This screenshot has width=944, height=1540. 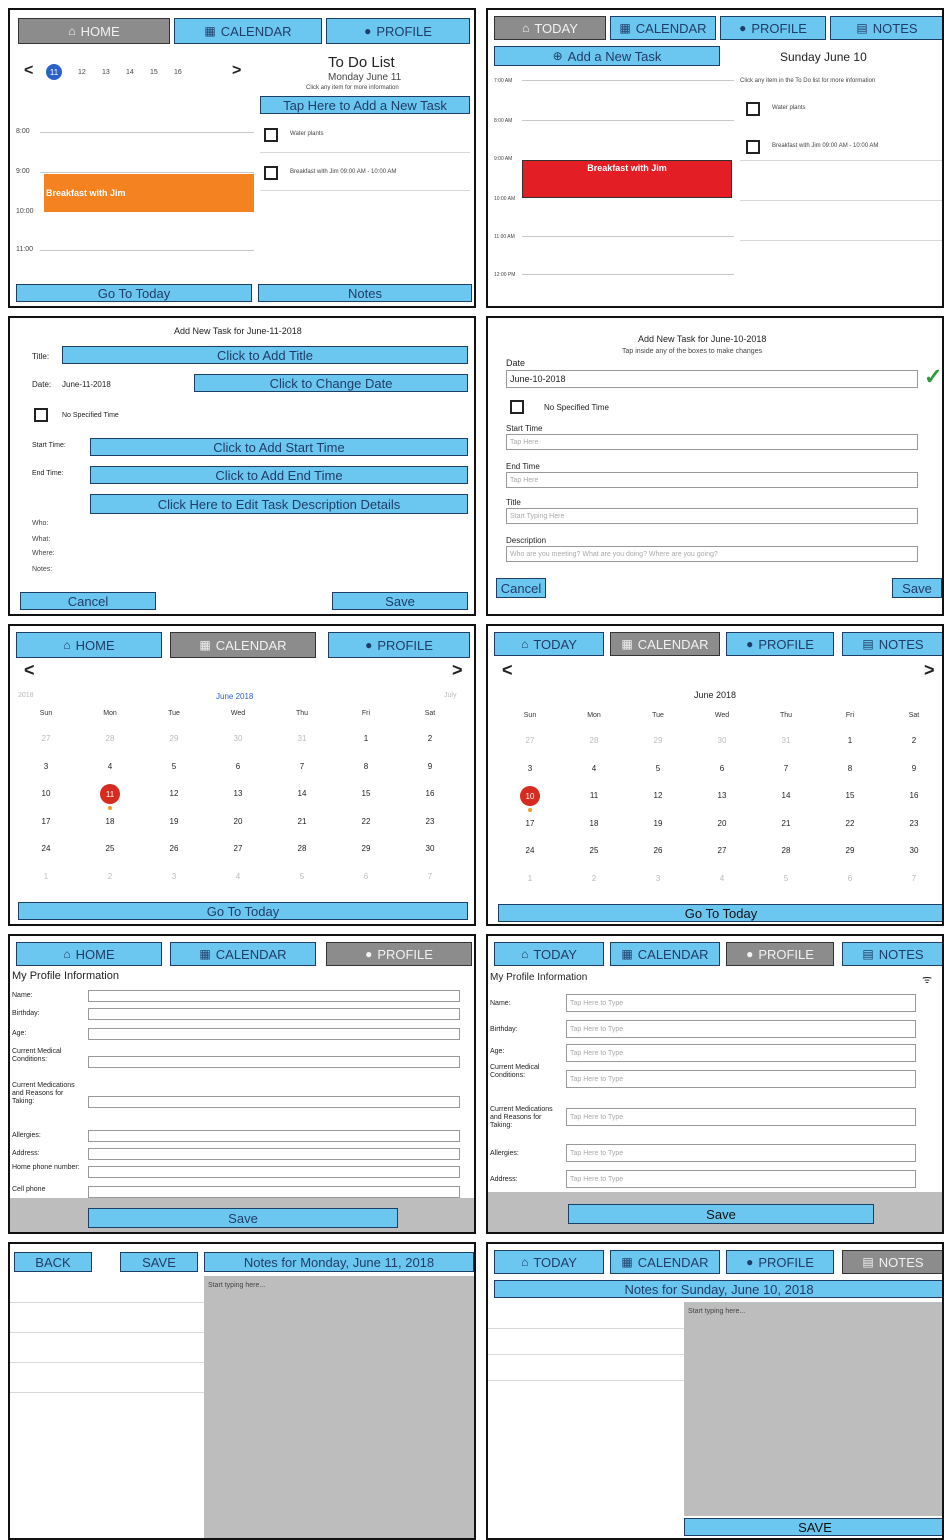 What do you see at coordinates (365, 105) in the screenshot?
I see `add-task-button: Tap Here to Add a New Task` at bounding box center [365, 105].